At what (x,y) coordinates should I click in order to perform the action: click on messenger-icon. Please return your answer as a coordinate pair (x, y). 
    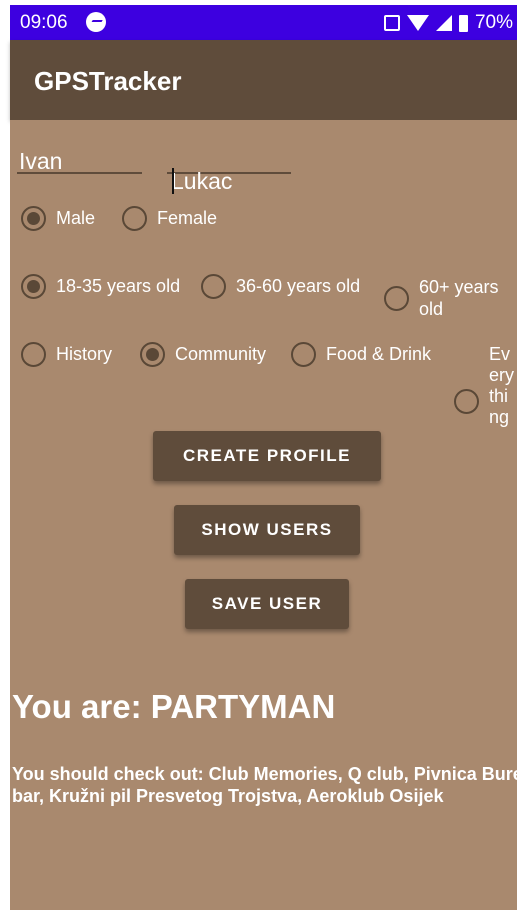
    Looking at the image, I should click on (96, 22).